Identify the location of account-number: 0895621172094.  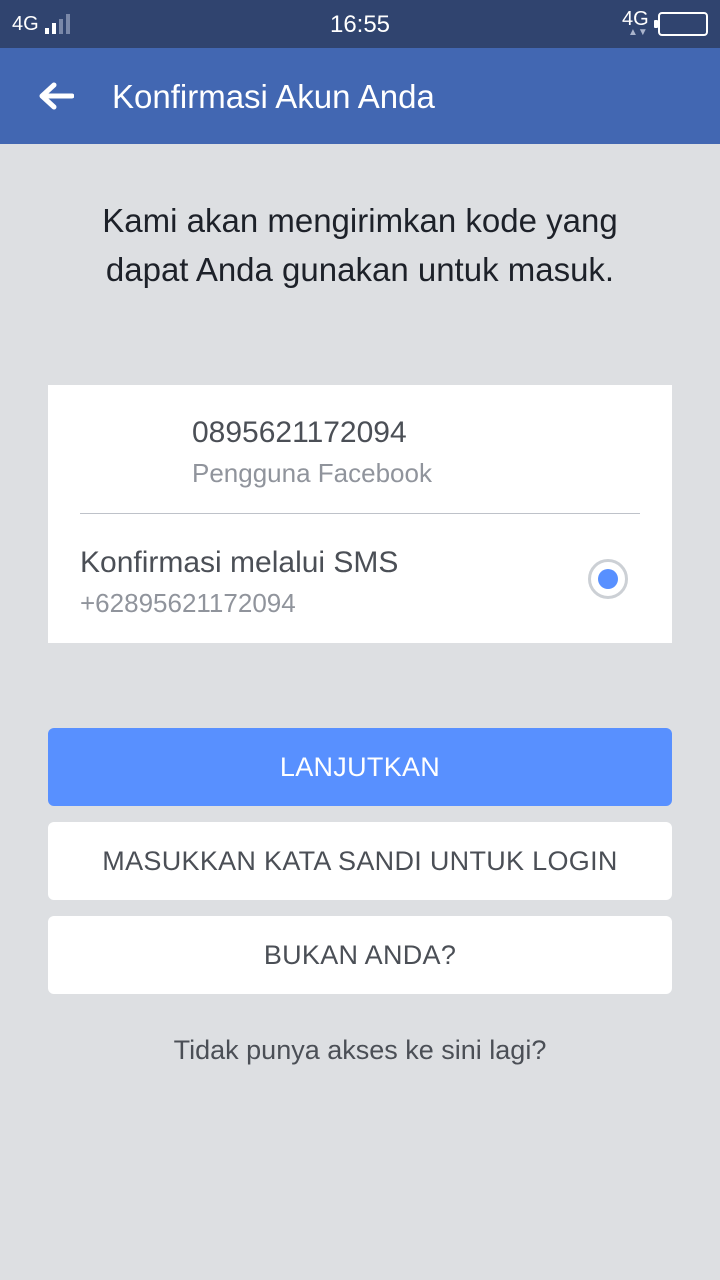
(299, 432).